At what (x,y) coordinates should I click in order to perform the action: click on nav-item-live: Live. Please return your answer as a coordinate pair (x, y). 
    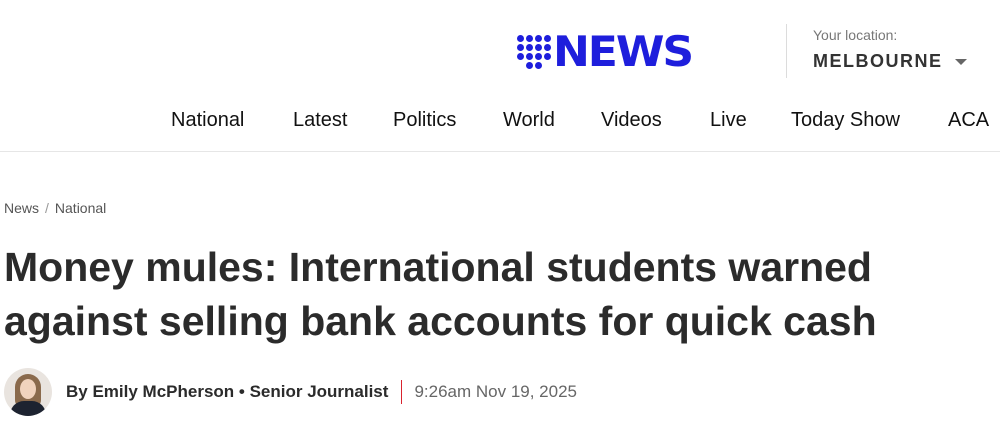
    Looking at the image, I should click on (728, 120).